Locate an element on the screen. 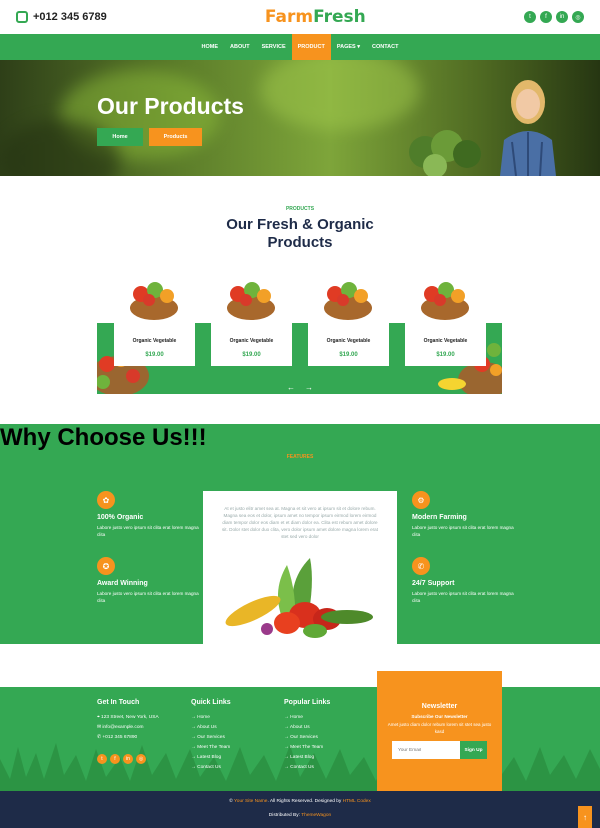 The height and width of the screenshot is (828, 600). phone-number: +012 345 6789 is located at coordinates (70, 17).